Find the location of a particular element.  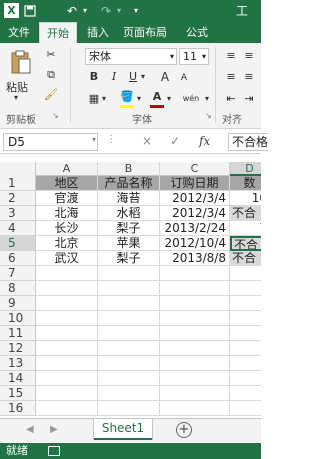

cell-b5: 苹果 is located at coordinates (129, 243).